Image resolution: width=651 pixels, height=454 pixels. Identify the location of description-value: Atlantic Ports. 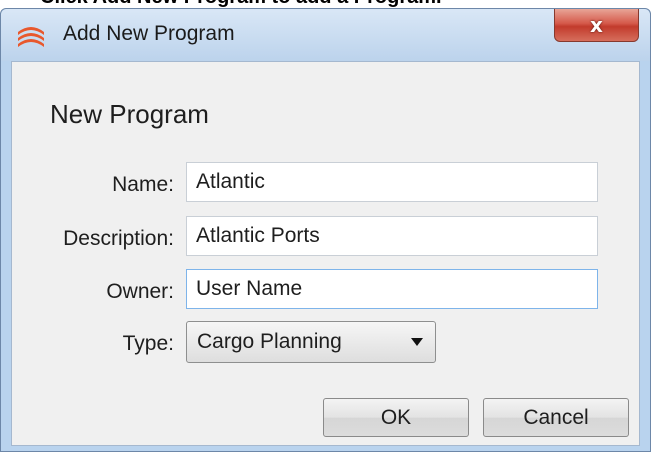
(258, 235).